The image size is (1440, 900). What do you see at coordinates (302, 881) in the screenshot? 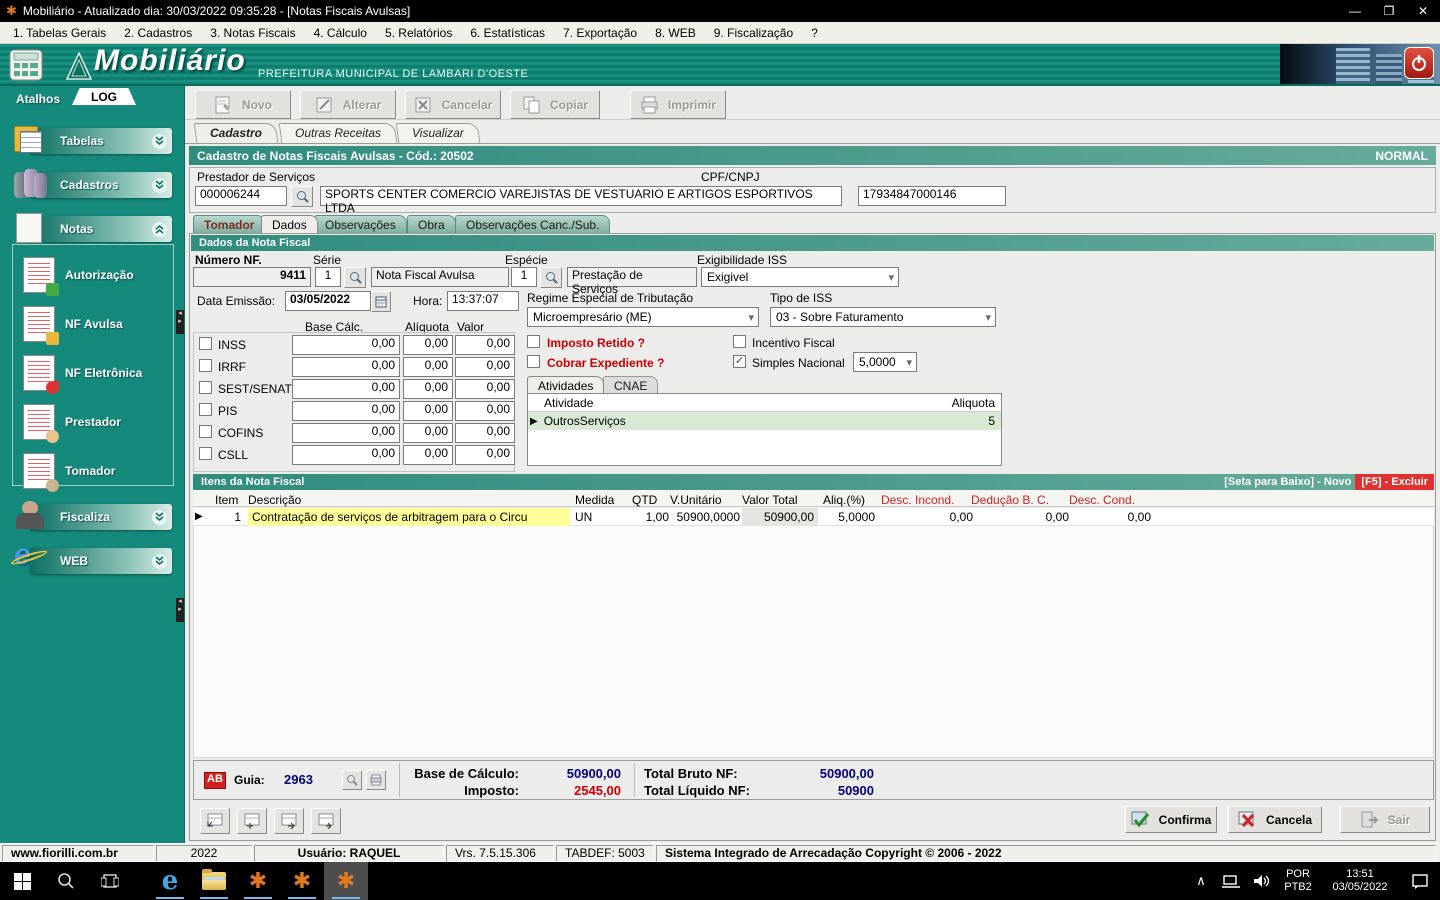
I see `taskbar-app2-button: ✱` at bounding box center [302, 881].